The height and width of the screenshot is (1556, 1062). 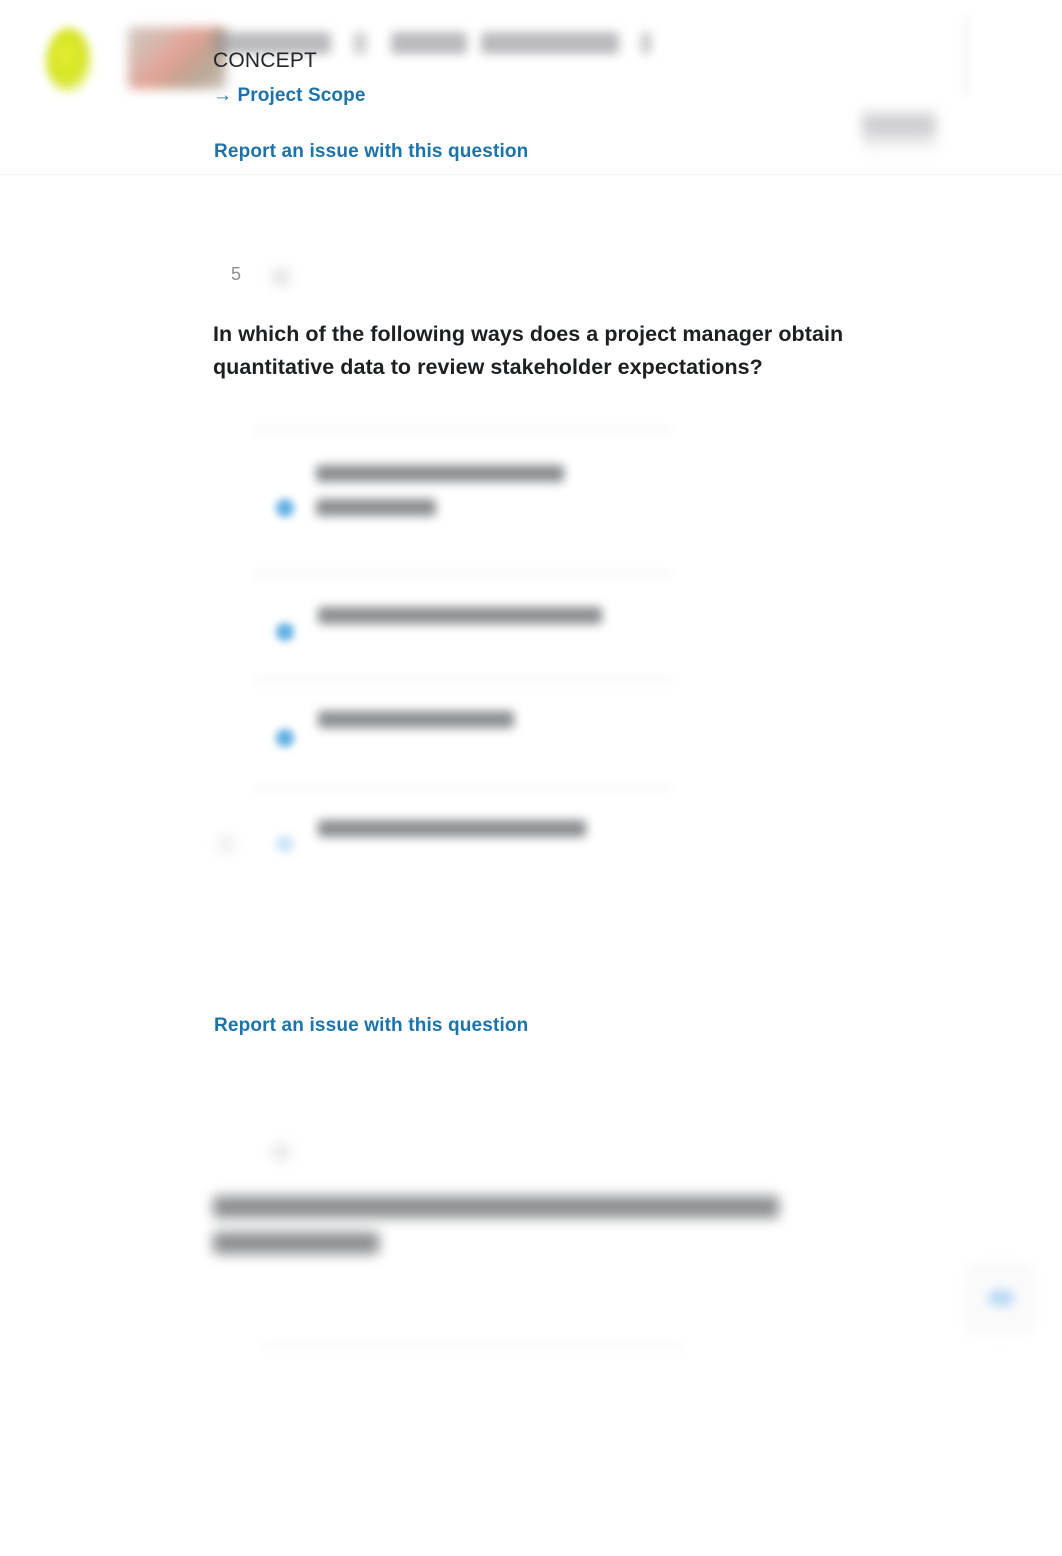 What do you see at coordinates (371, 1026) in the screenshot?
I see `report-issue-link-bottom: Report an issue with this question` at bounding box center [371, 1026].